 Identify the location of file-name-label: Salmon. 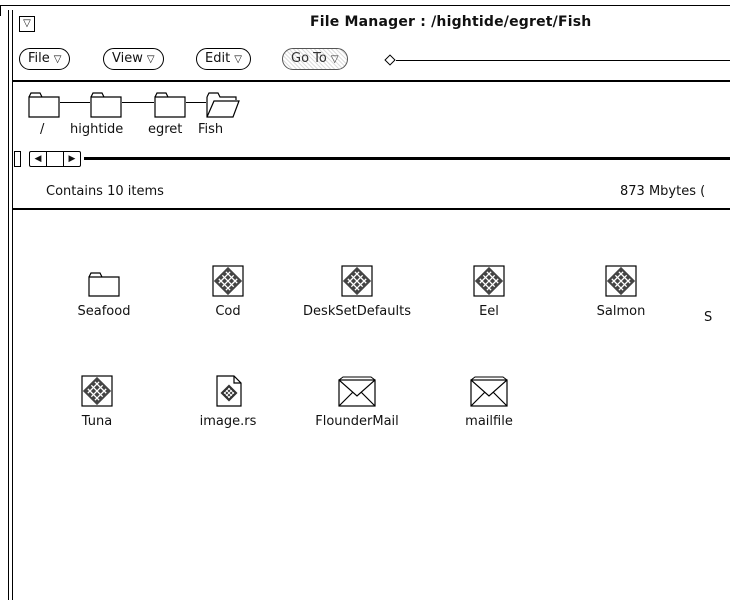
(621, 311).